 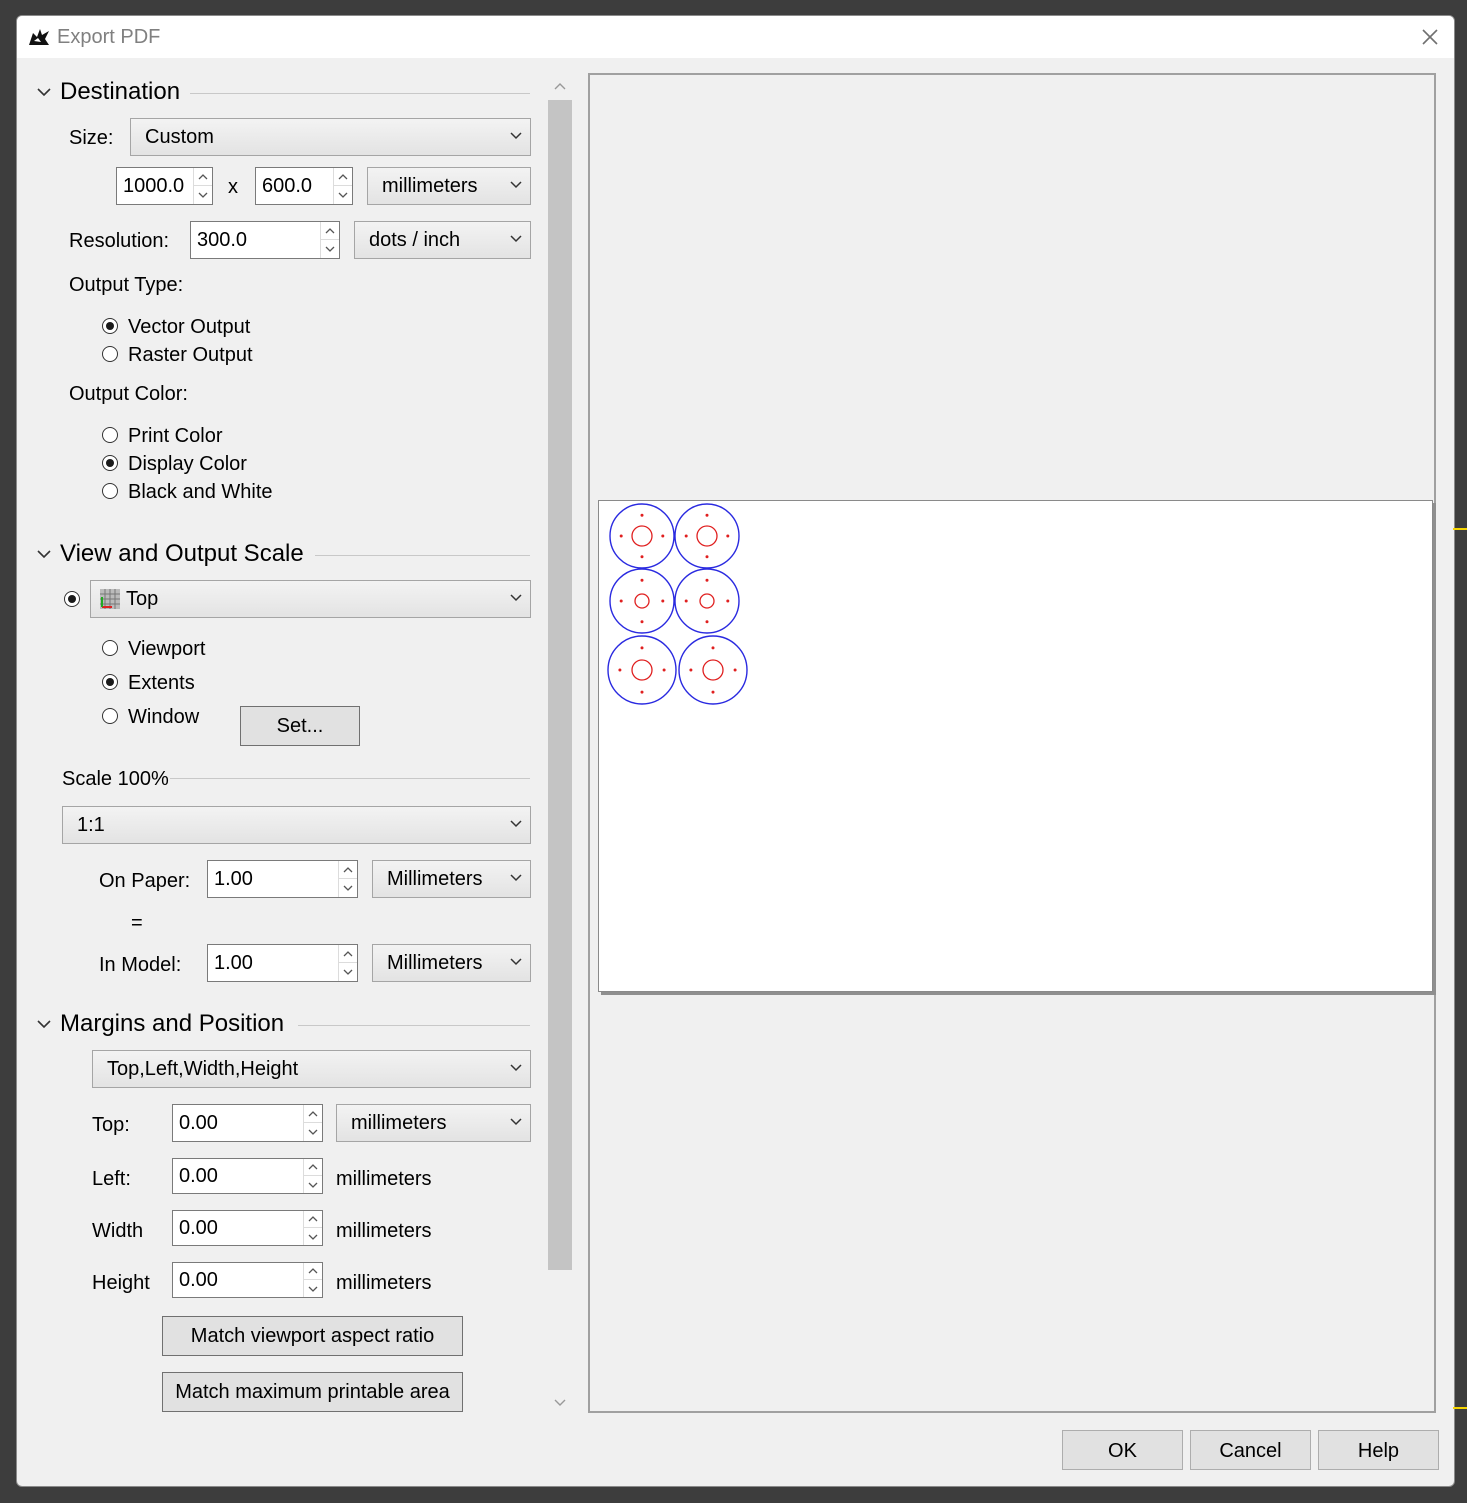 What do you see at coordinates (360, 93) in the screenshot?
I see `destination-separator` at bounding box center [360, 93].